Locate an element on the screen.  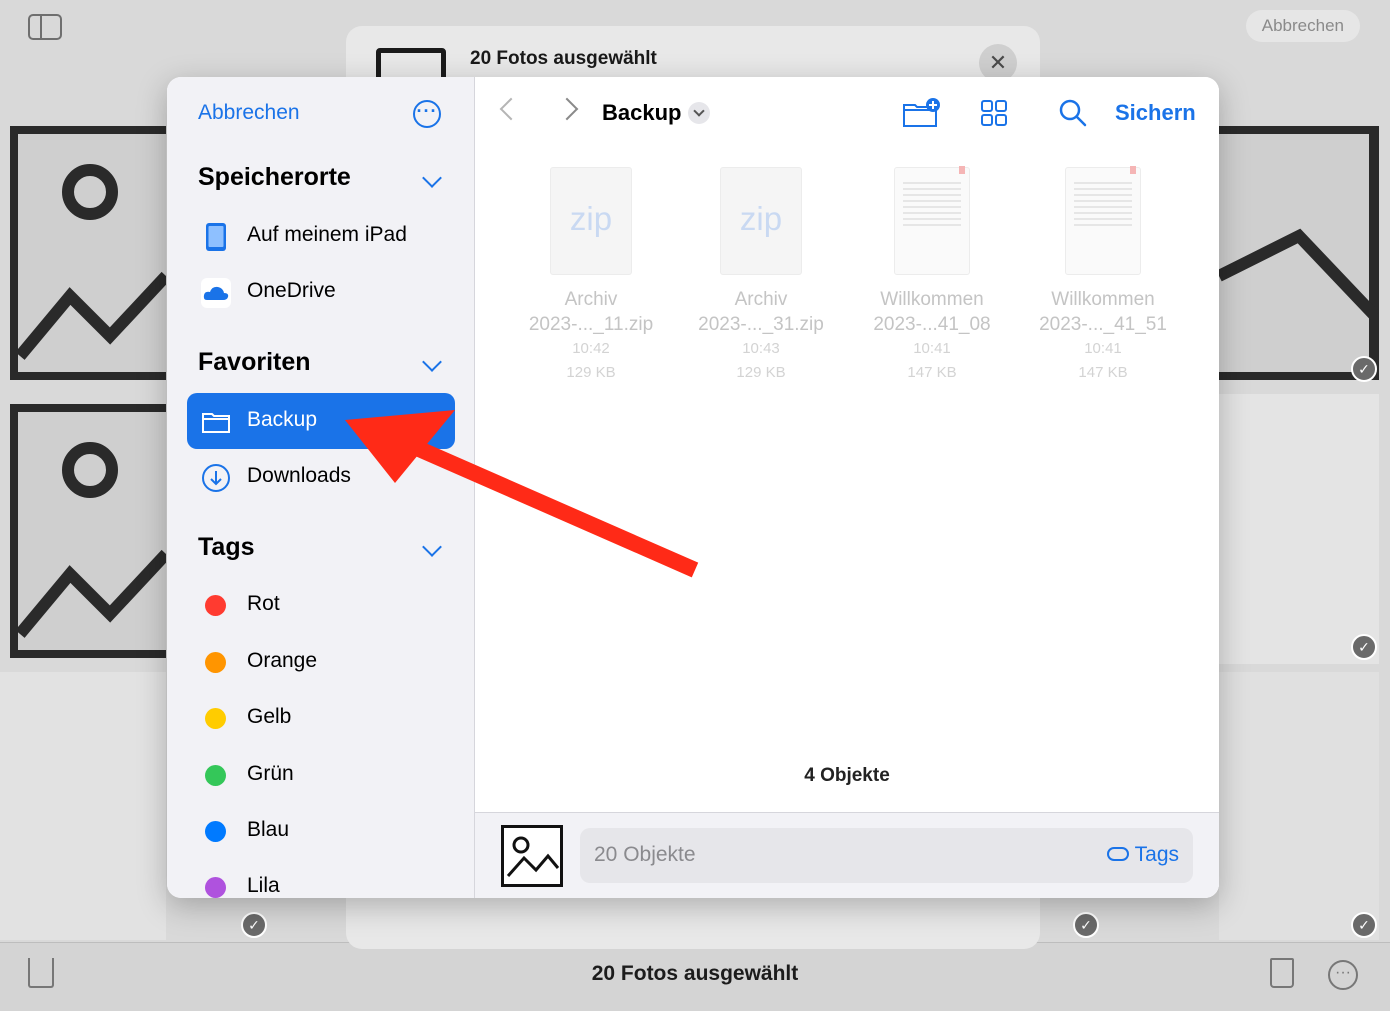
sidebar-item-downloads: Downloads is located at coordinates (321, 477).